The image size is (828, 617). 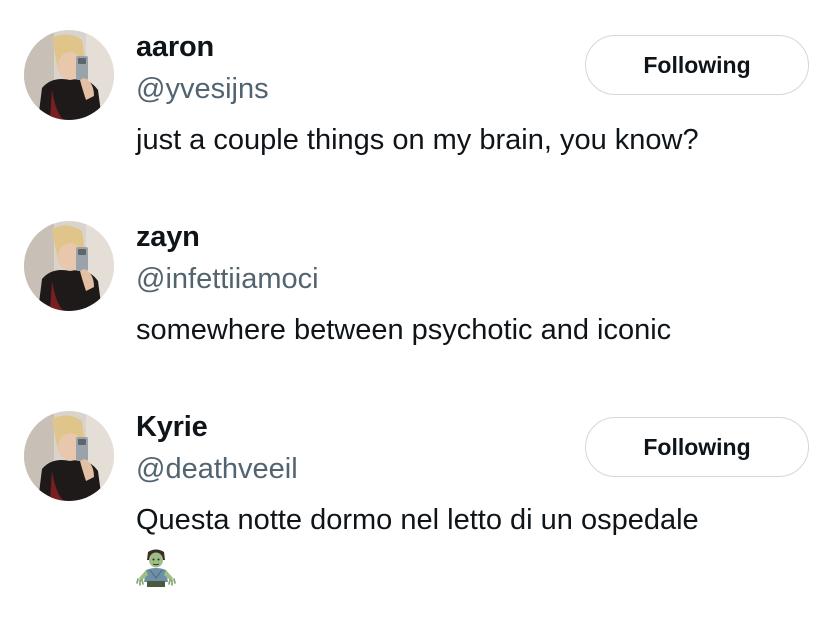 I want to click on user-handle: @yvesijns, so click(x=202, y=89).